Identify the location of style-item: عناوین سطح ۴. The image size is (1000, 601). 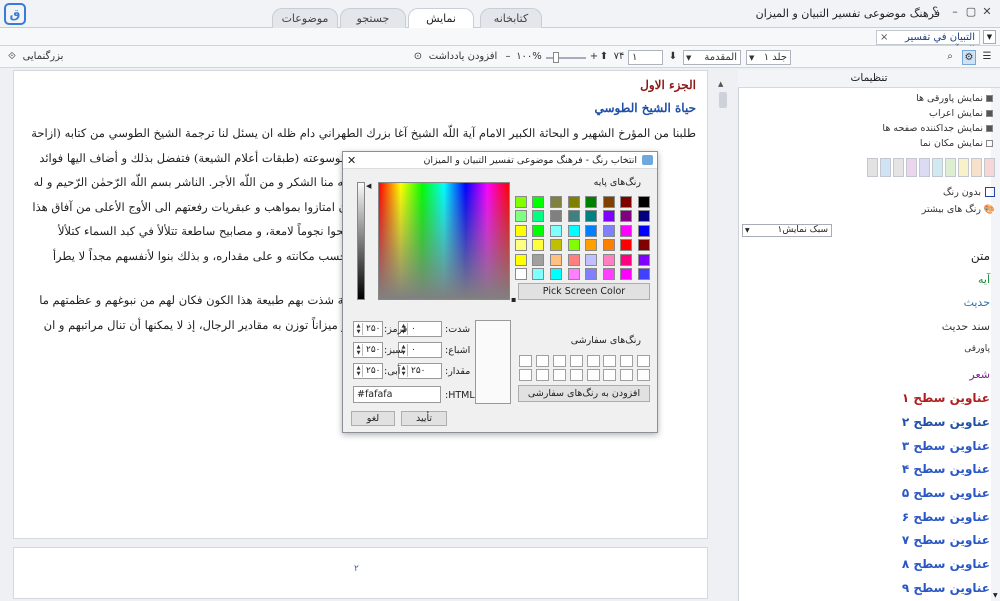
(946, 469).